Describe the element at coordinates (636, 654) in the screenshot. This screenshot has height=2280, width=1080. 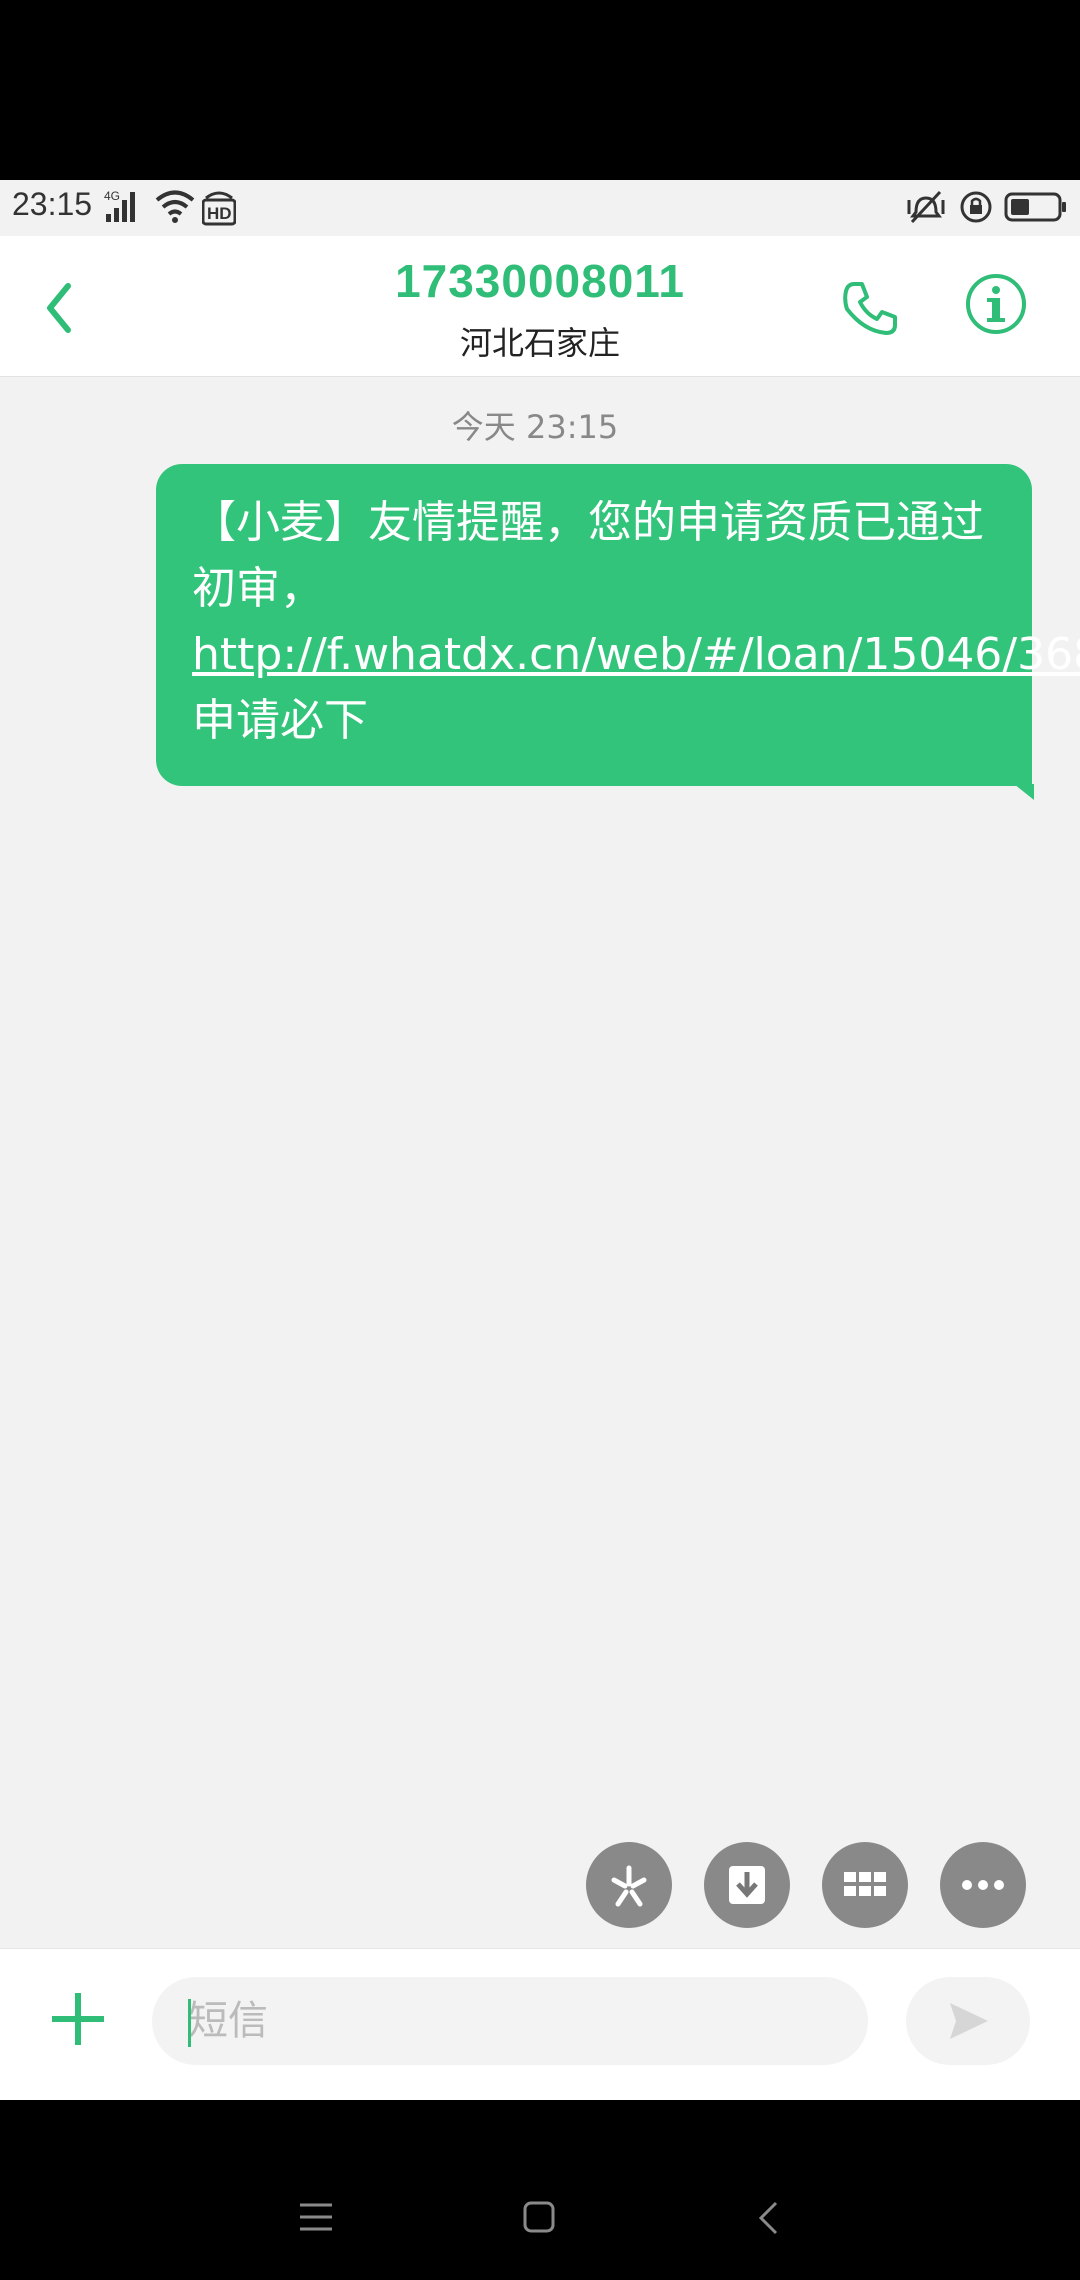
I see `message-link: http://f.whatdx.cn/web/#/loan/15046/368` at that location.